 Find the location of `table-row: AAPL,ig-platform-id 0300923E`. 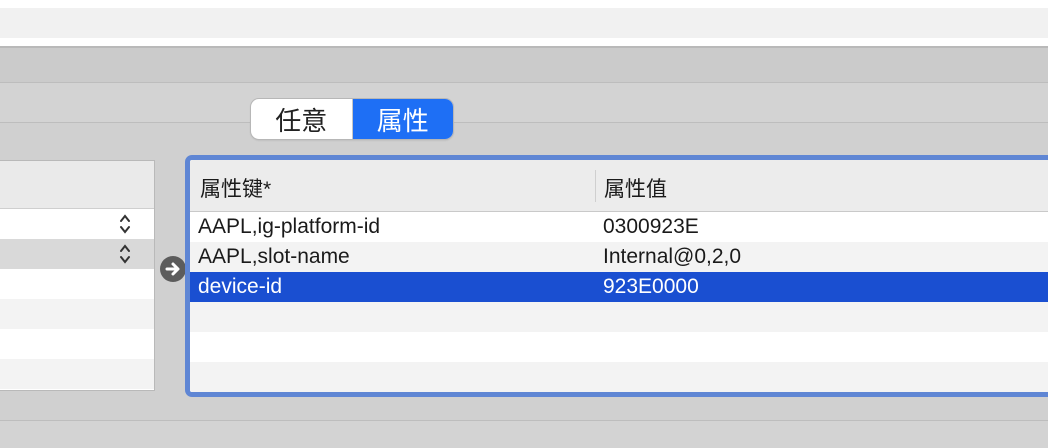

table-row: AAPL,ig-platform-id 0300923E is located at coordinates (619, 227).